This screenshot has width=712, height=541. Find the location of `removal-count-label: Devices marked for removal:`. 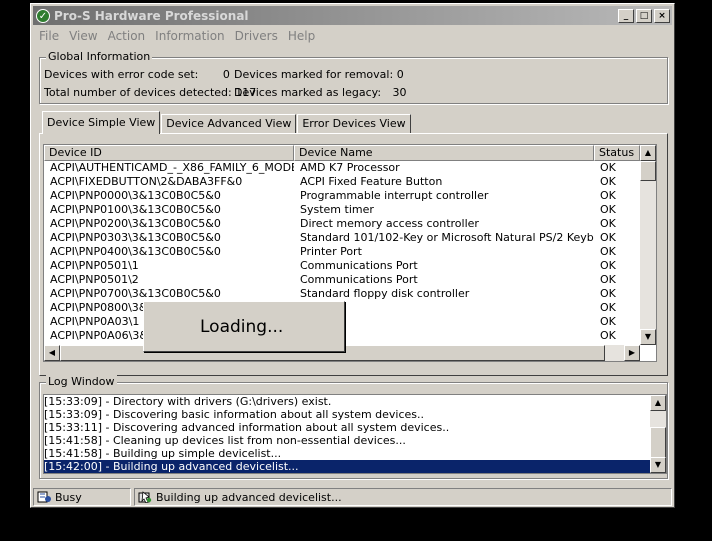

removal-count-label: Devices marked for removal: is located at coordinates (314, 74).